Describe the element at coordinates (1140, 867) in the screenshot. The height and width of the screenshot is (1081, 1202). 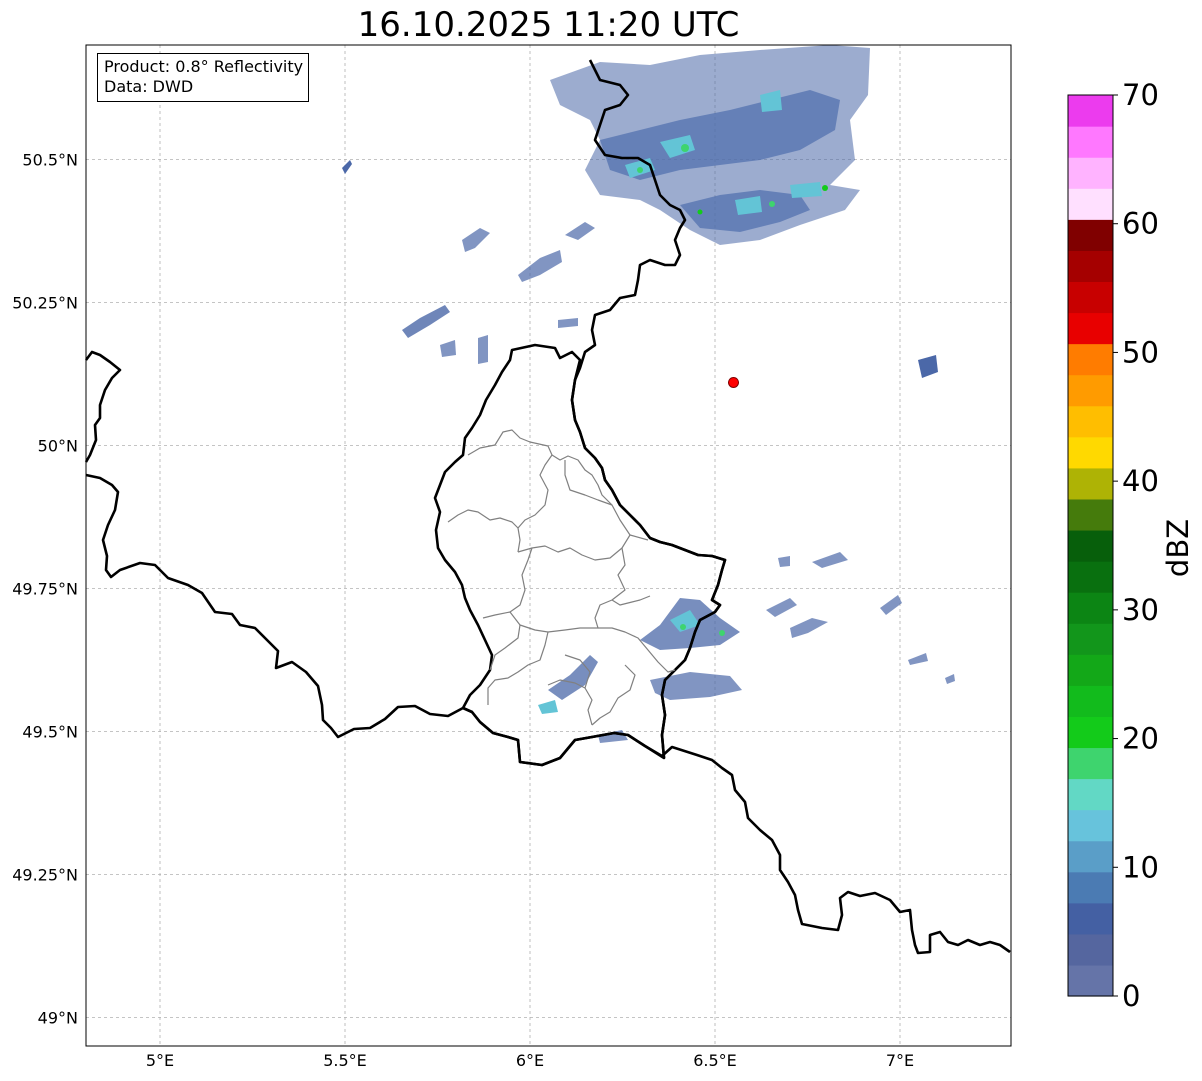
I see `colorbar-tick-label: 10` at that location.